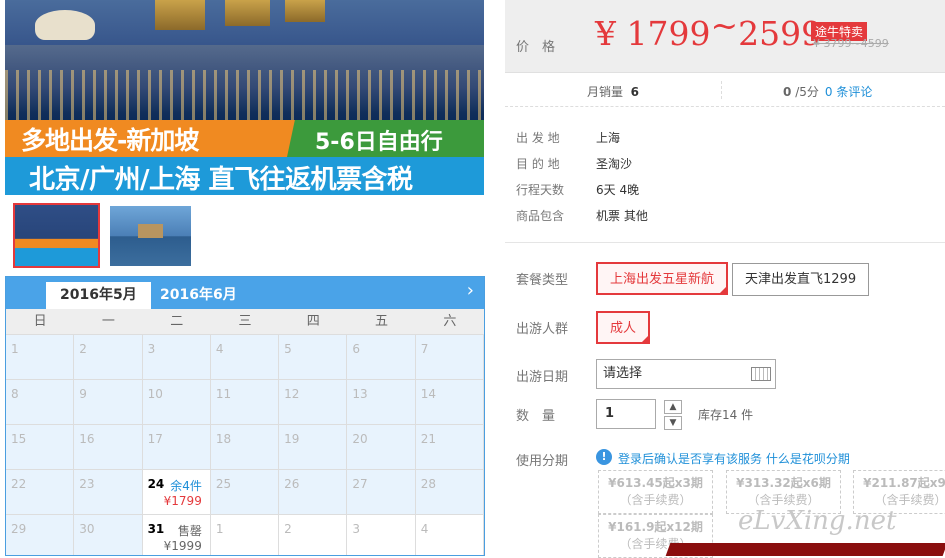 This screenshot has height=558, width=945. What do you see at coordinates (622, 216) in the screenshot?
I see `detail-value: 机票 其他` at bounding box center [622, 216].